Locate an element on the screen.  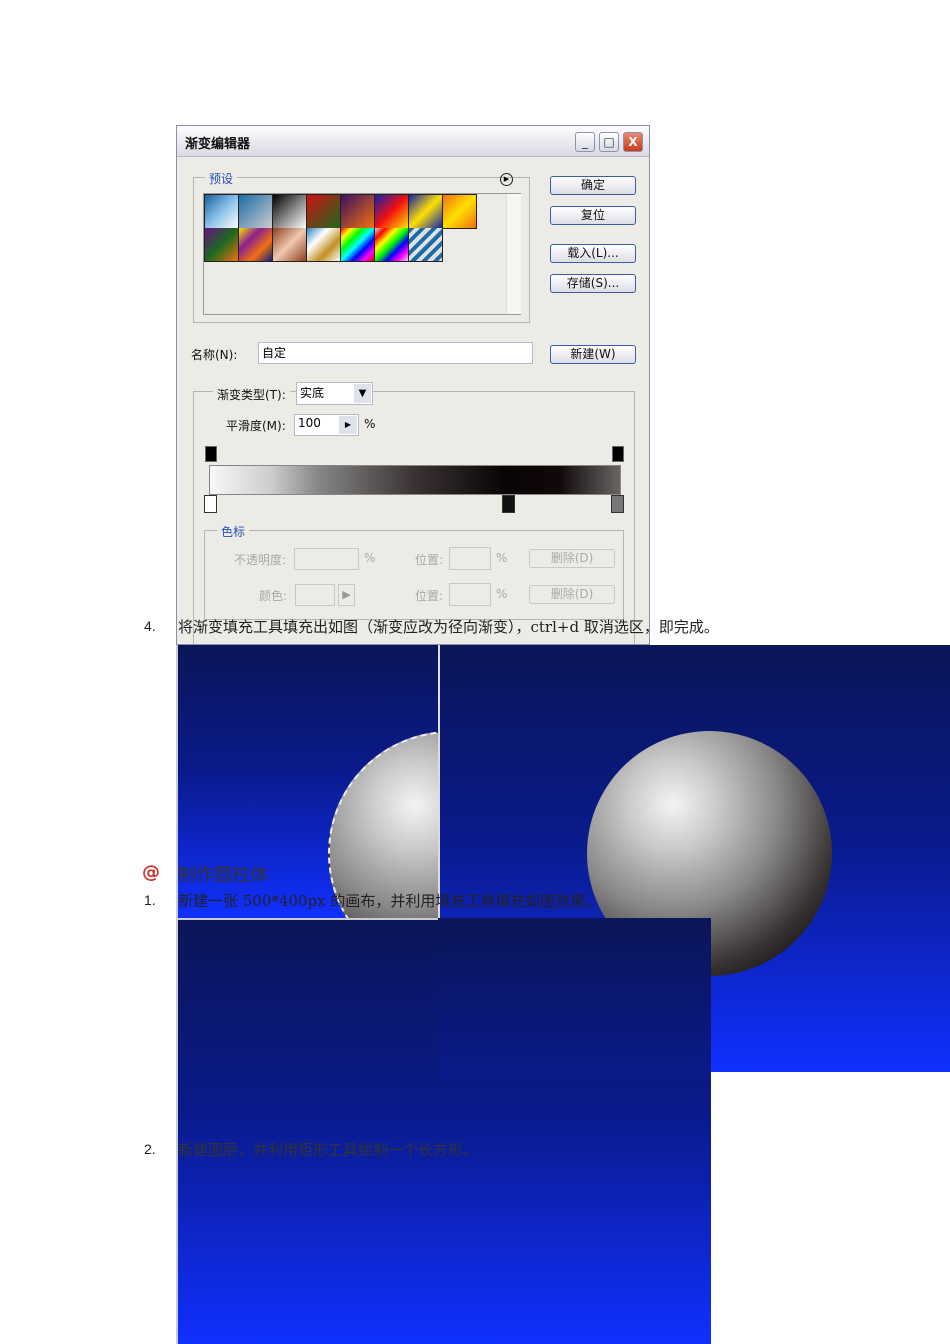
chevron-down-icon: ▼ is located at coordinates (362, 393).